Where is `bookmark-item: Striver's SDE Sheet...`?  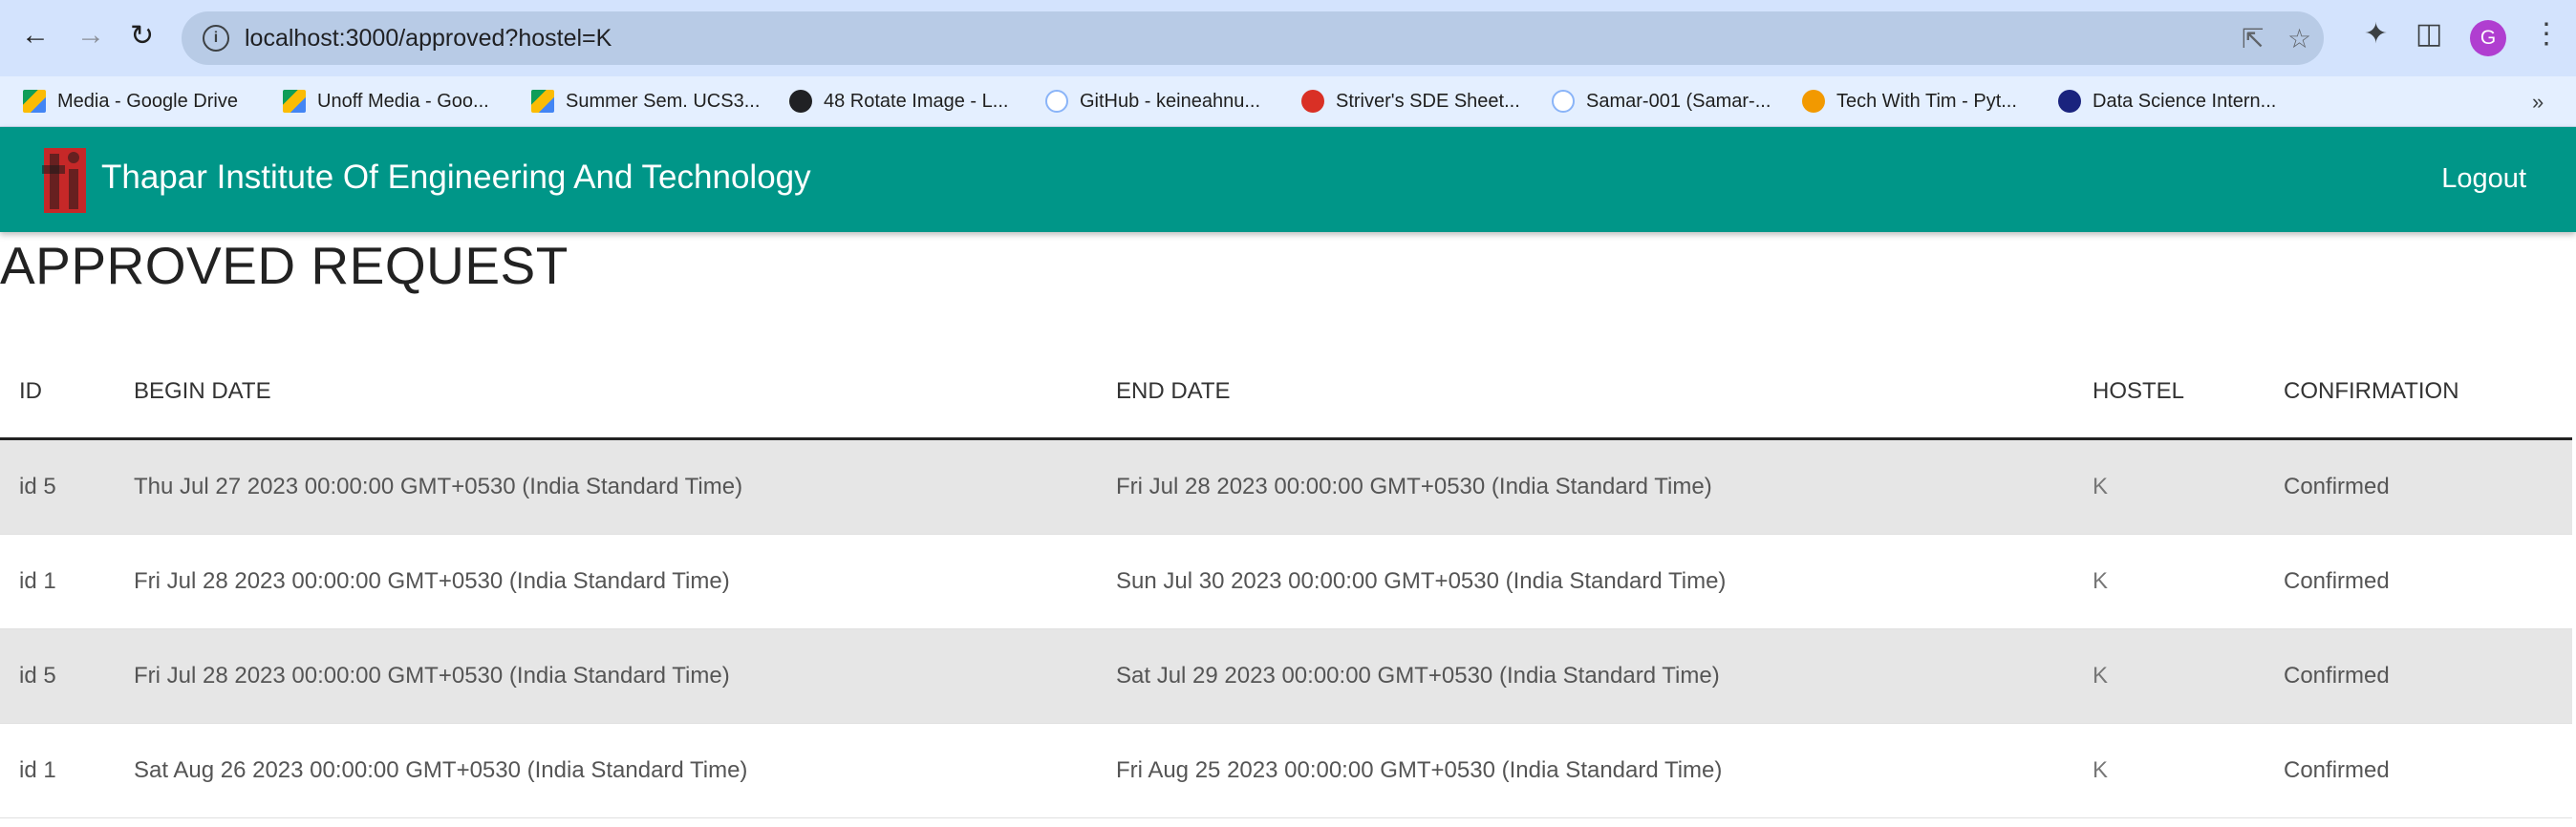
bookmark-item: Striver's SDE Sheet... is located at coordinates (1410, 102).